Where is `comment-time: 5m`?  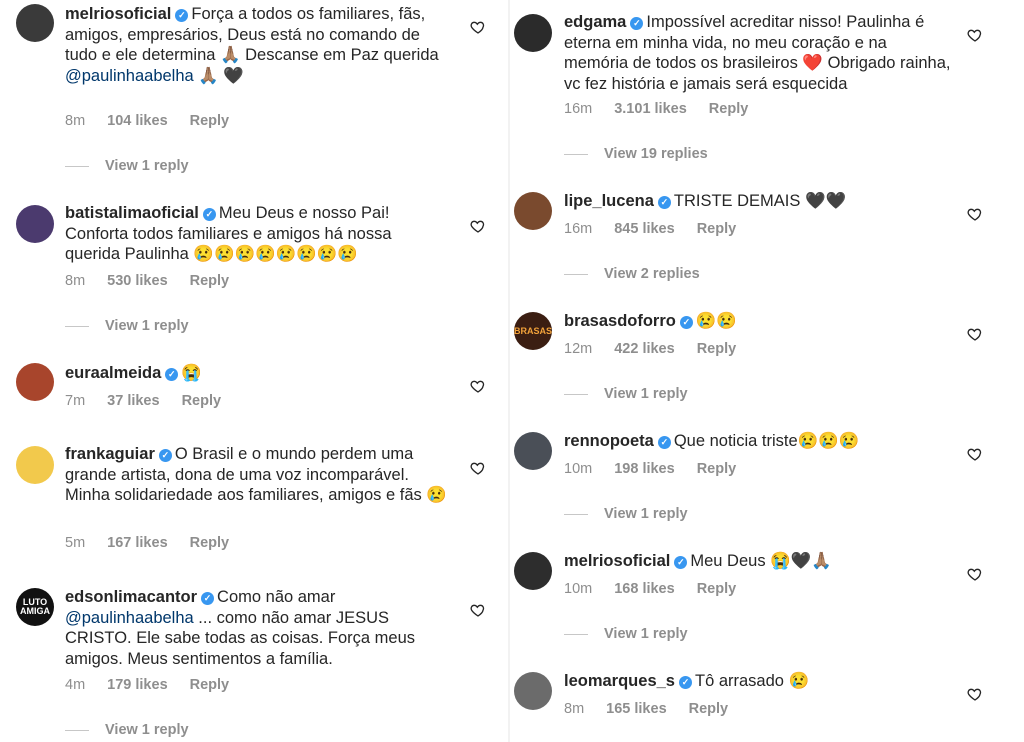
comment-time: 5m is located at coordinates (75, 543).